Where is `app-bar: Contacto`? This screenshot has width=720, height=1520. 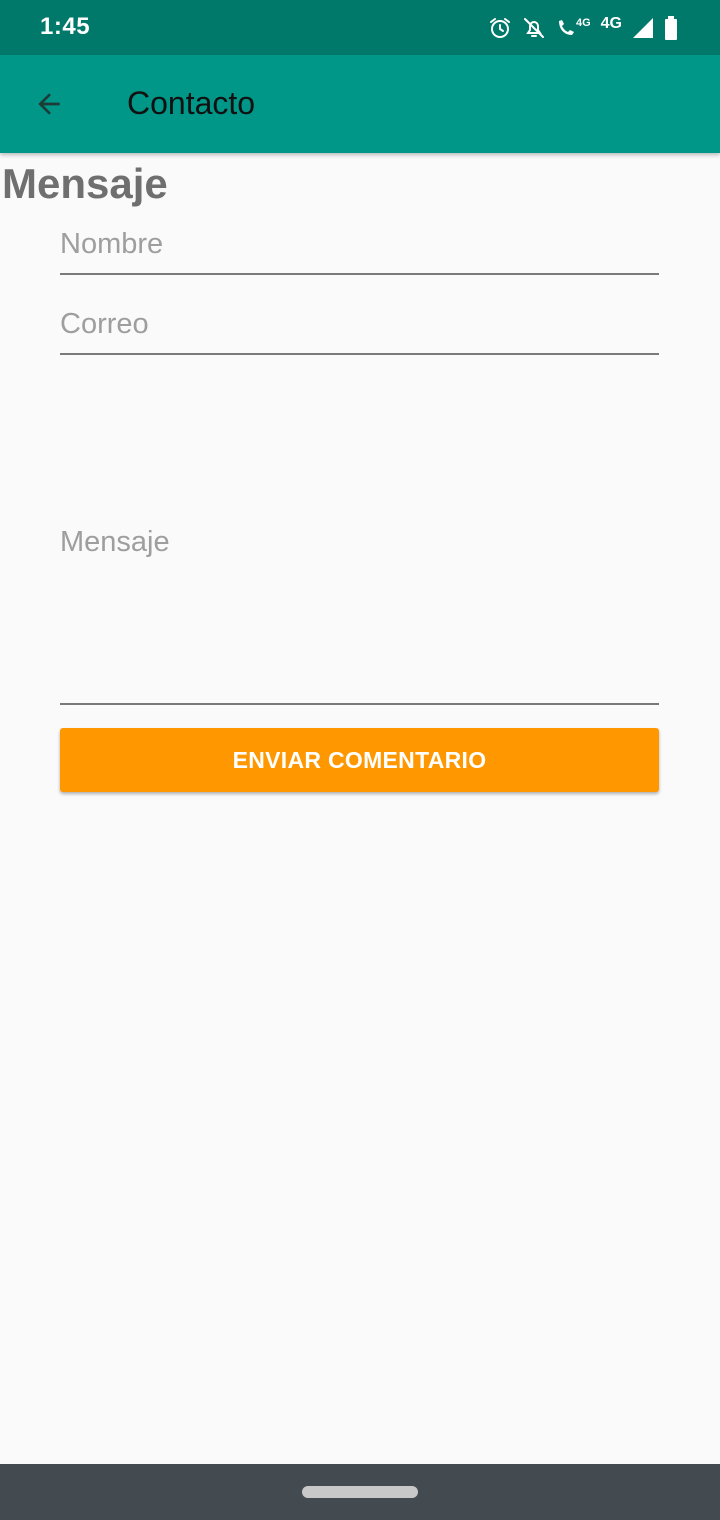 app-bar: Contacto is located at coordinates (360, 104).